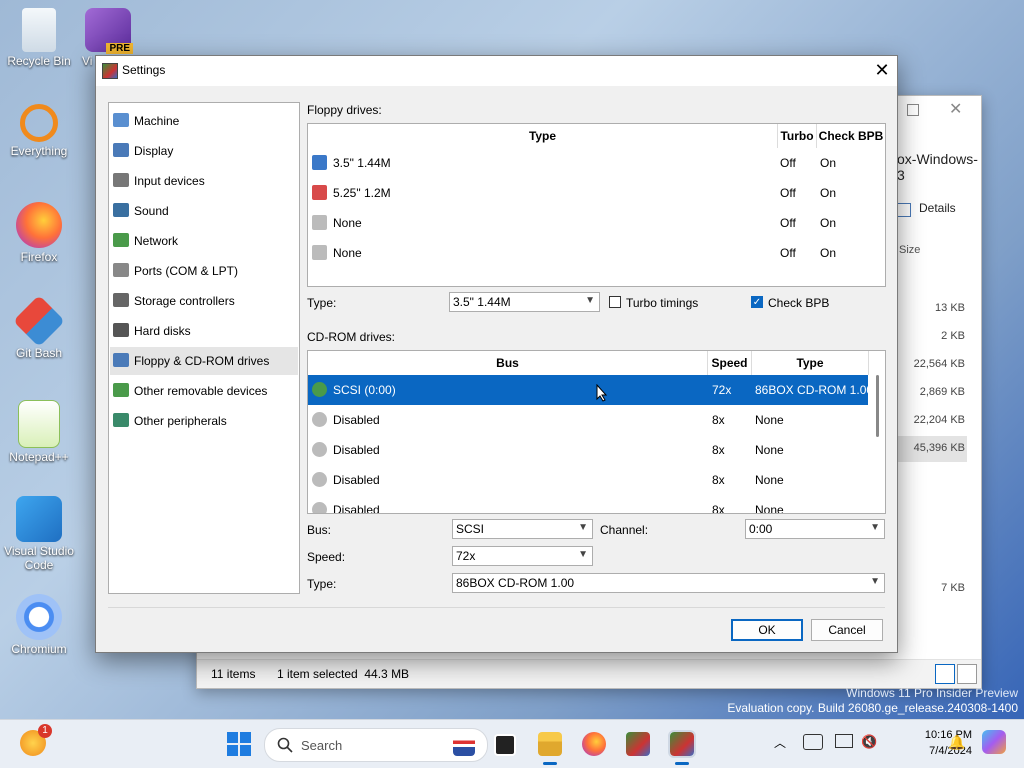 This screenshot has width=1024, height=768. I want to click on 86box-manager-taskbar-icon, so click(638, 744).